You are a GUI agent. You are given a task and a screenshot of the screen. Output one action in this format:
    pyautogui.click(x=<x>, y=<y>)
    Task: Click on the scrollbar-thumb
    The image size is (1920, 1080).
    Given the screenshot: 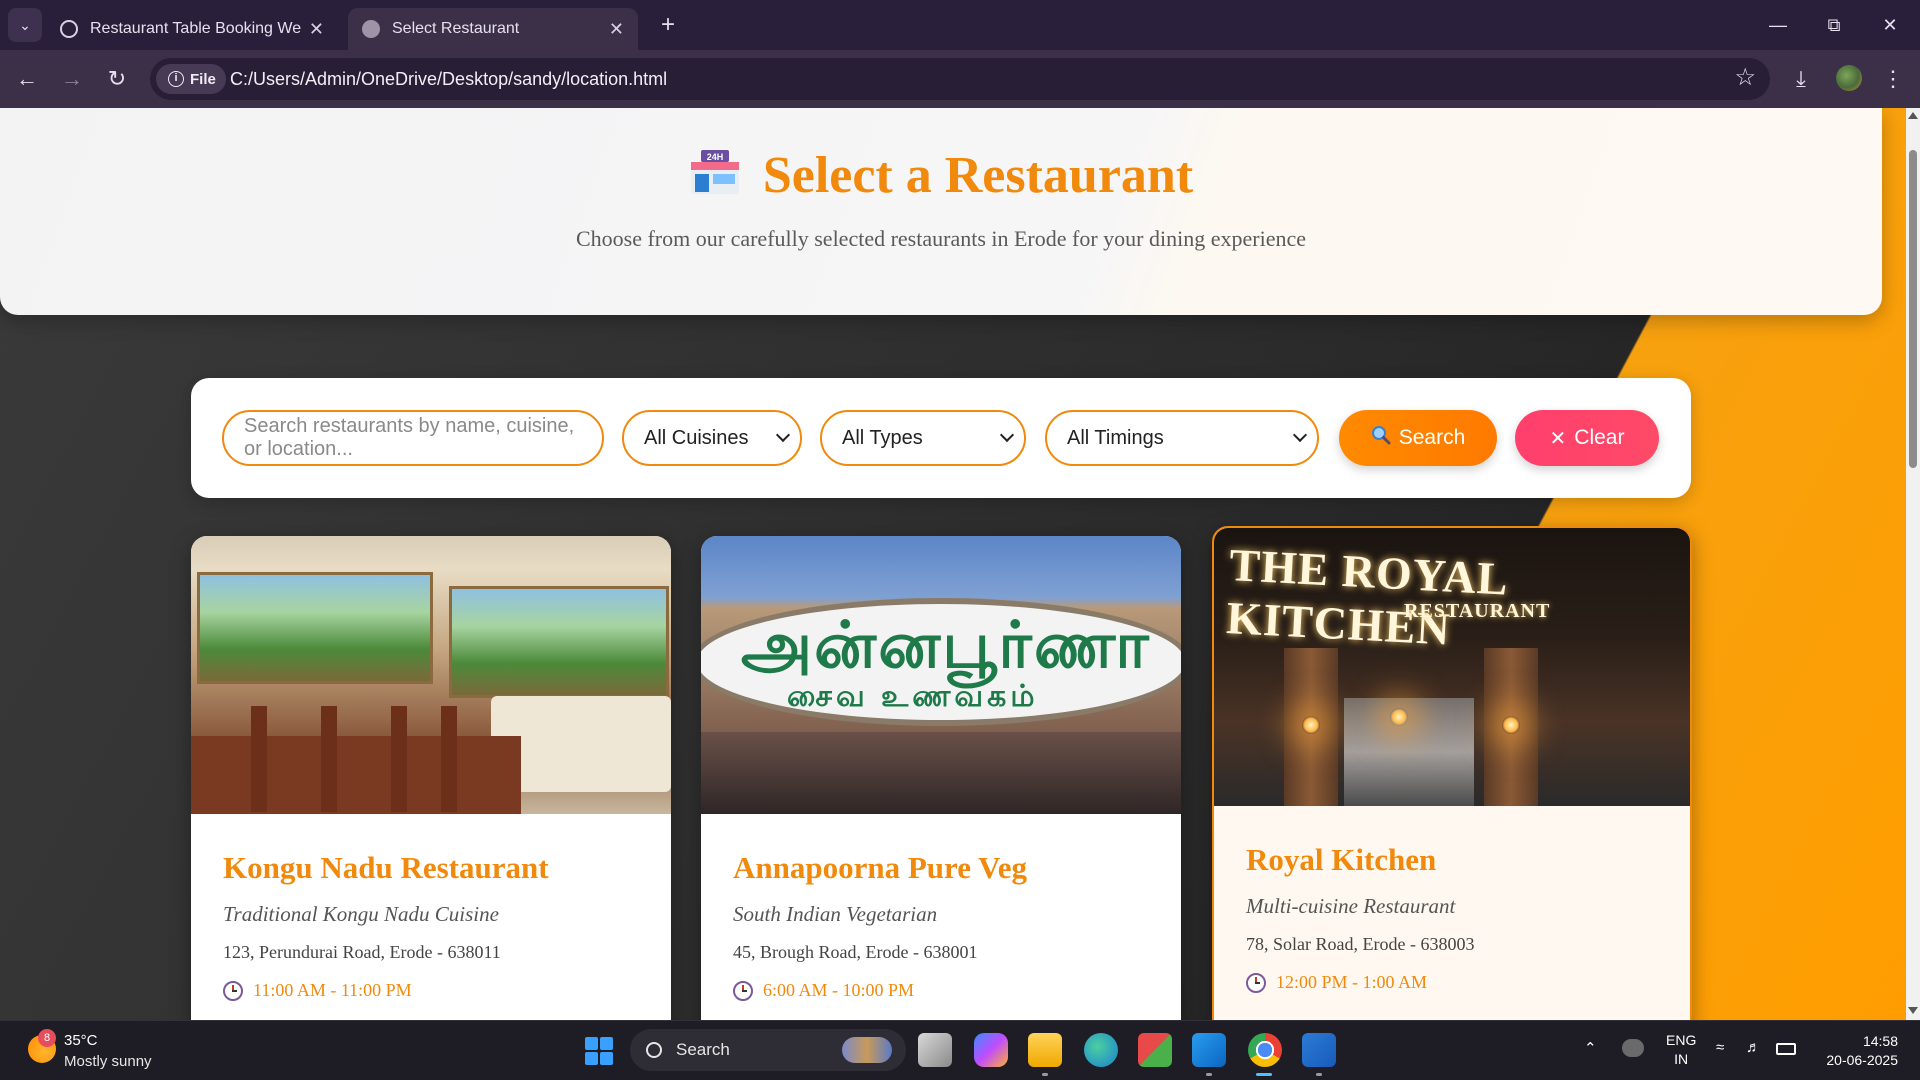 What is the action you would take?
    pyautogui.click(x=1913, y=309)
    